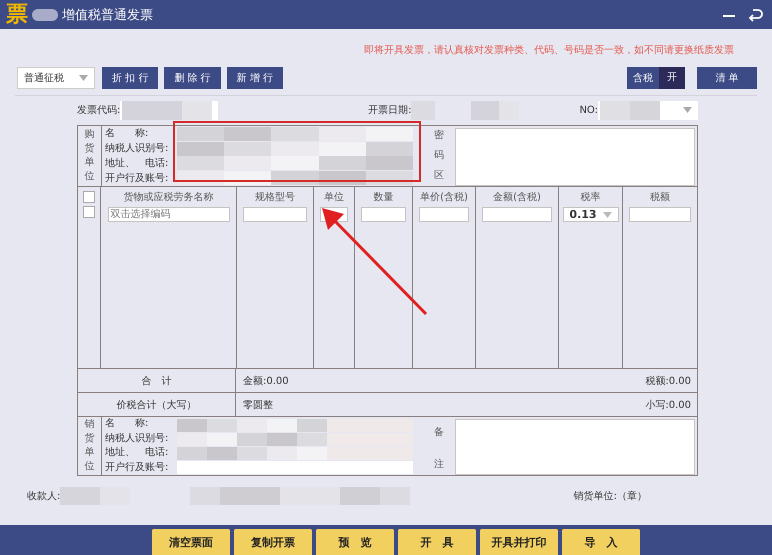  Describe the element at coordinates (672, 78) in the screenshot. I see `toggle-state: 开` at that location.